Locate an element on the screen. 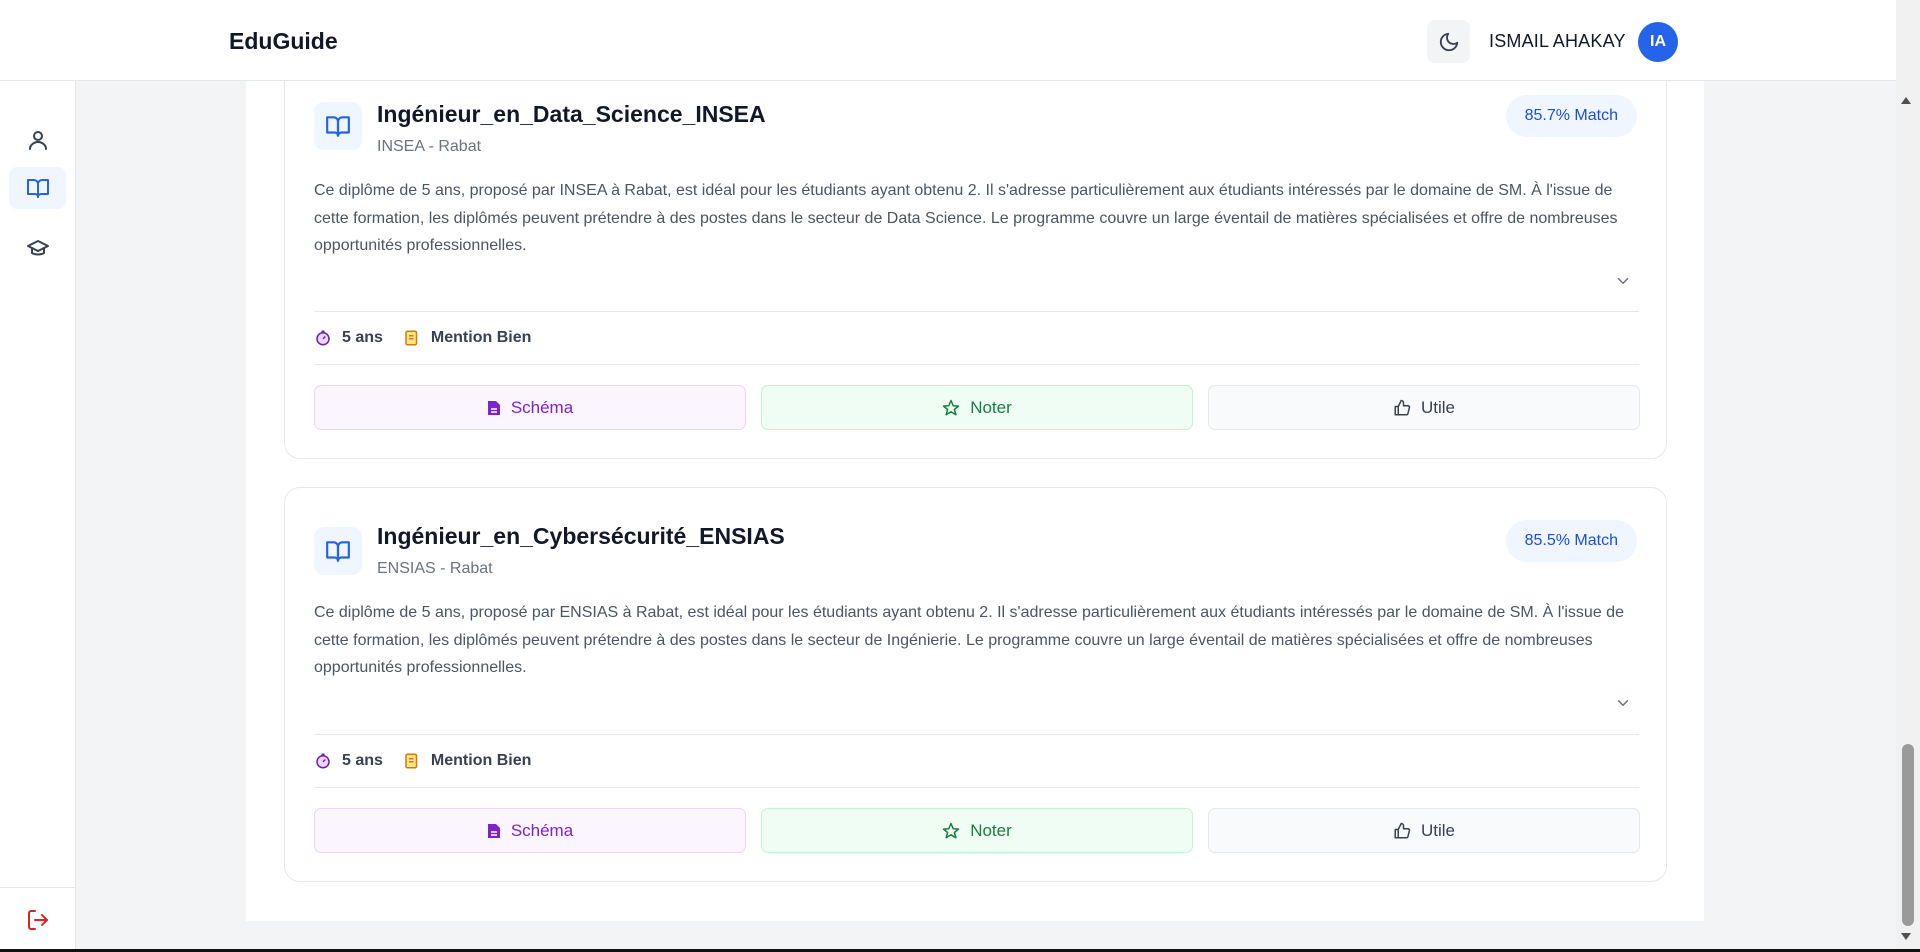  moon-icon is located at coordinates (1448, 41).